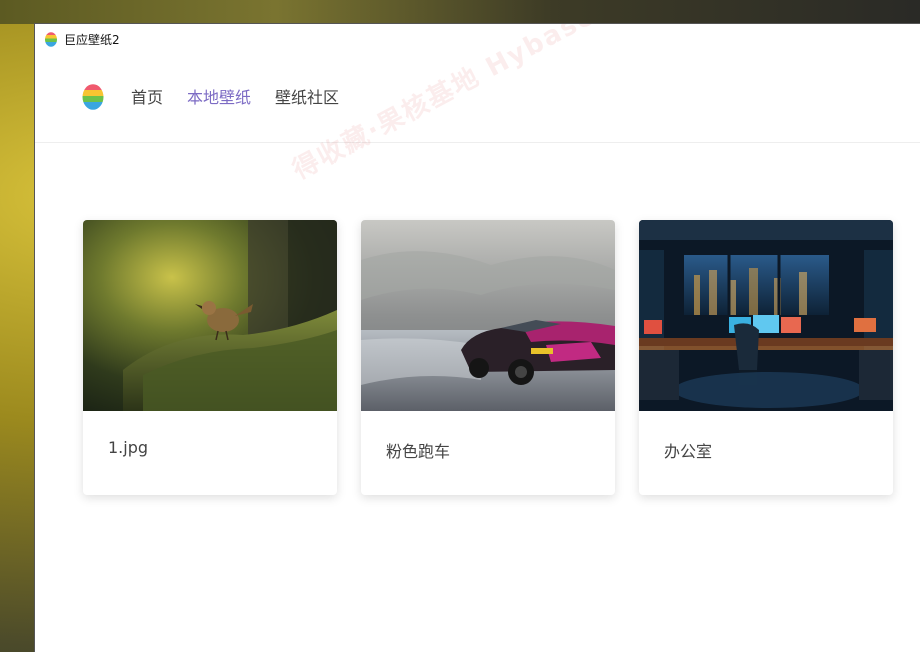 The image size is (920, 652). I want to click on wallpaper-thumbnail-bird, so click(210, 315).